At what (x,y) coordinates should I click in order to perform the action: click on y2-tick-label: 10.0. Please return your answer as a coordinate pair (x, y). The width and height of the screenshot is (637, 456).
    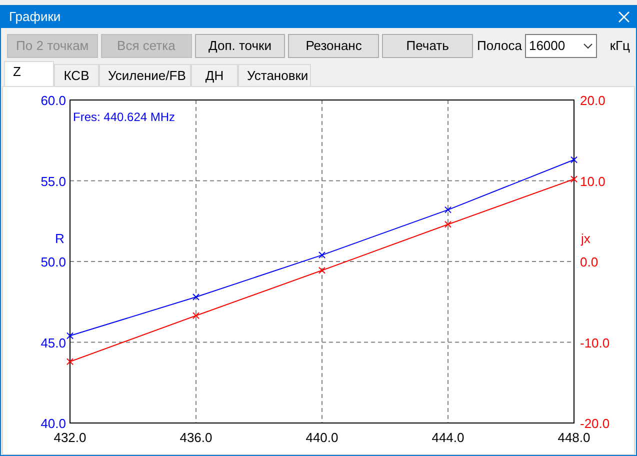
    Looking at the image, I should click on (593, 181).